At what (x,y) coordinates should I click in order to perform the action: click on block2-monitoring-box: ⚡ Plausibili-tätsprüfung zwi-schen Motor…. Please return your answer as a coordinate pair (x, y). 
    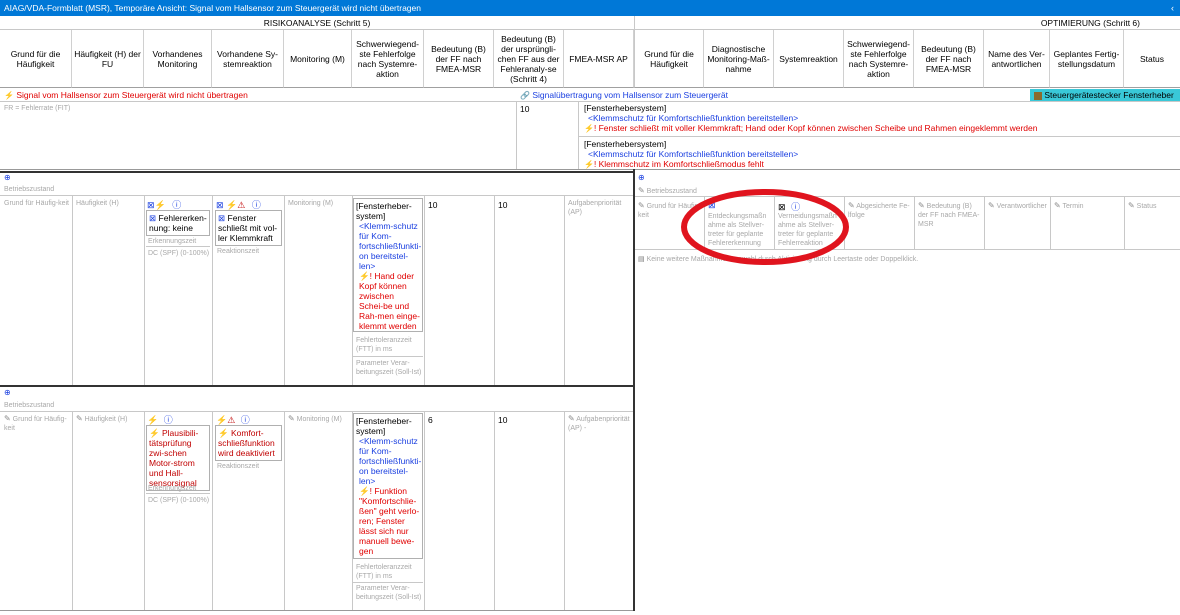
    Looking at the image, I should click on (178, 458).